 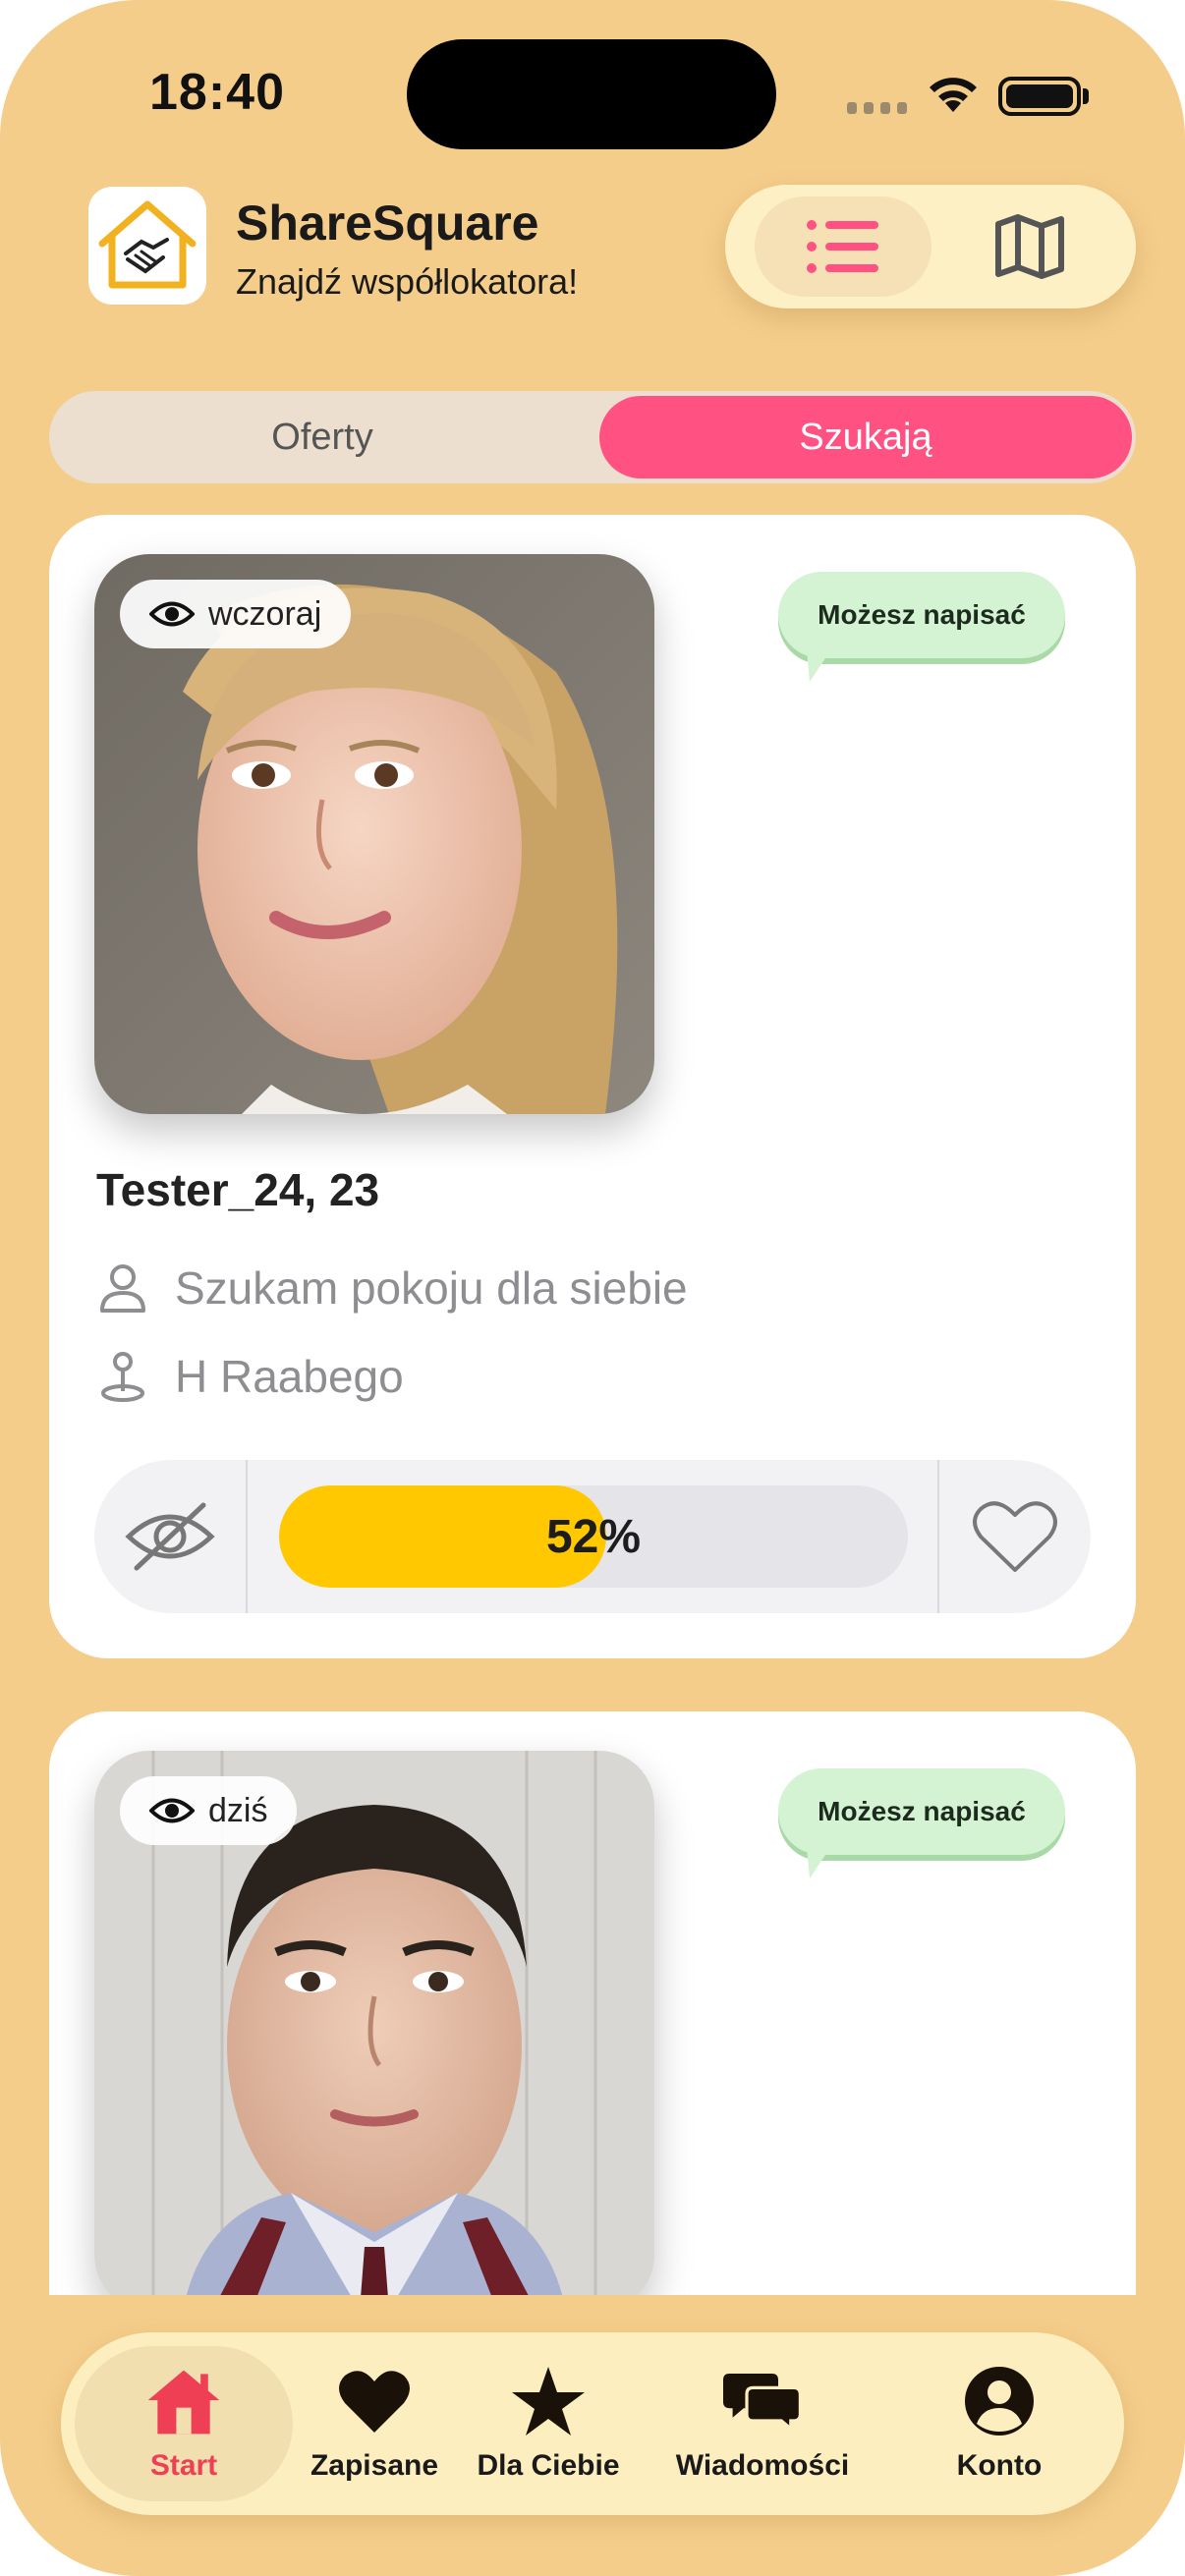 I want to click on eye-slash-icon, so click(x=170, y=1536).